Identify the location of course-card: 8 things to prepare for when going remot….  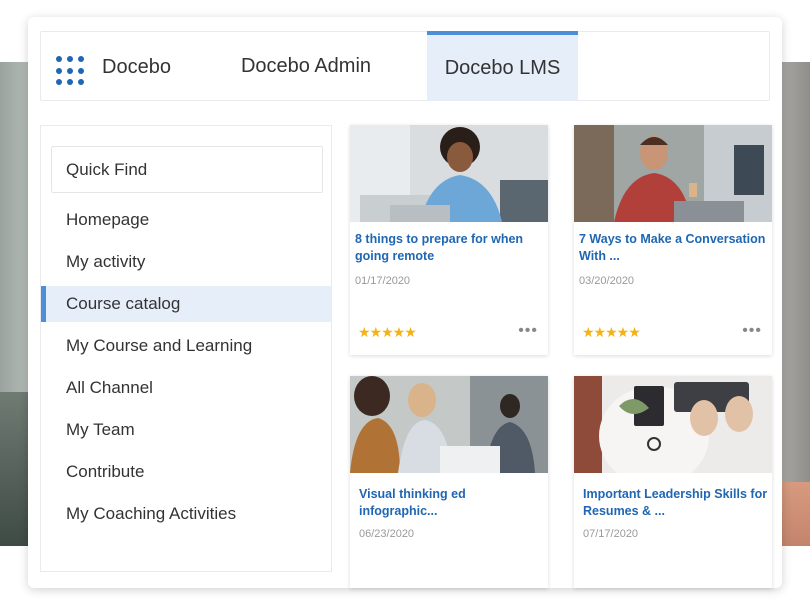
(449, 240).